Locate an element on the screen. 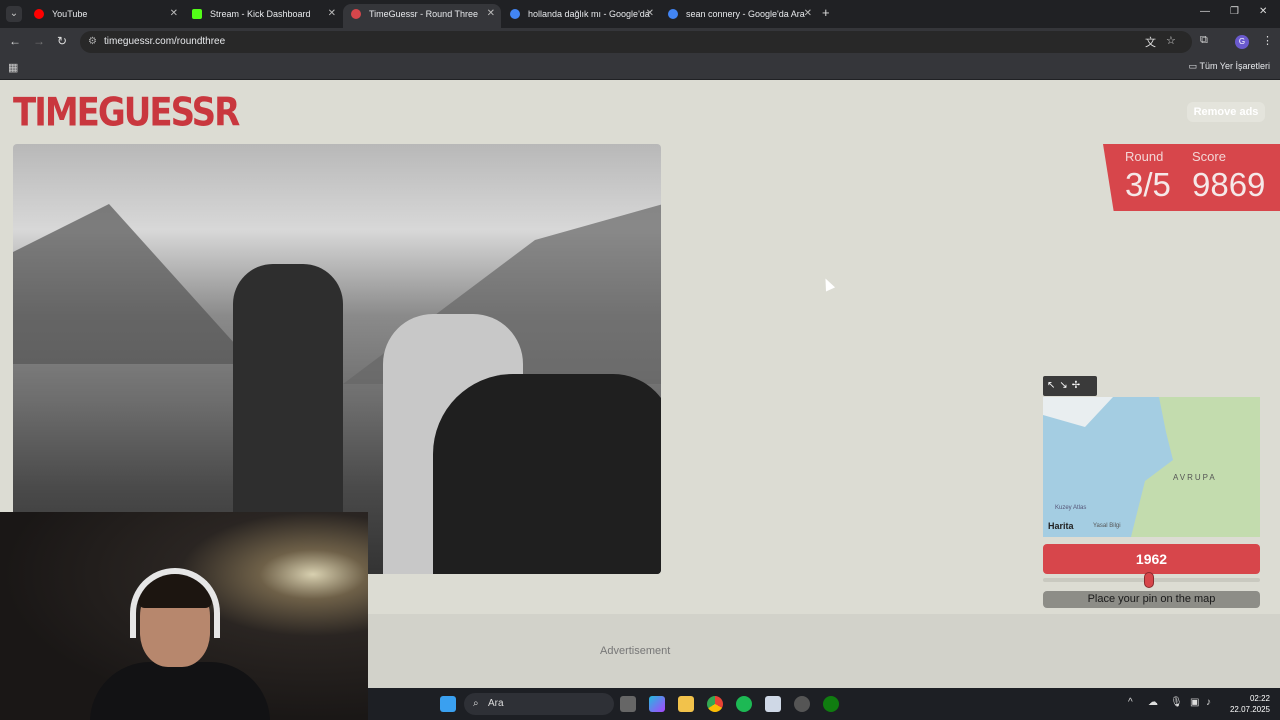 The image size is (1280, 720). tab-title: sean connery - Google'da Ara is located at coordinates (745, 14).